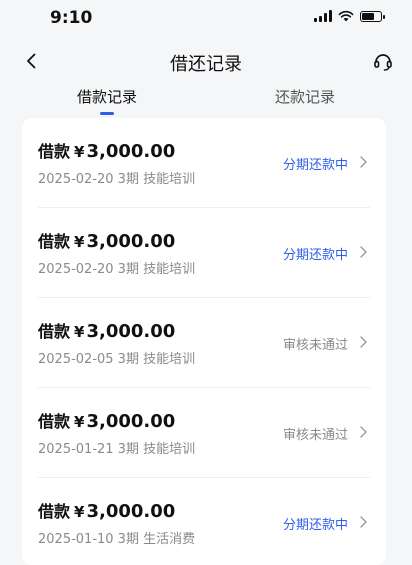  What do you see at coordinates (305, 96) in the screenshot?
I see `tab-repay-records: 还款记录` at bounding box center [305, 96].